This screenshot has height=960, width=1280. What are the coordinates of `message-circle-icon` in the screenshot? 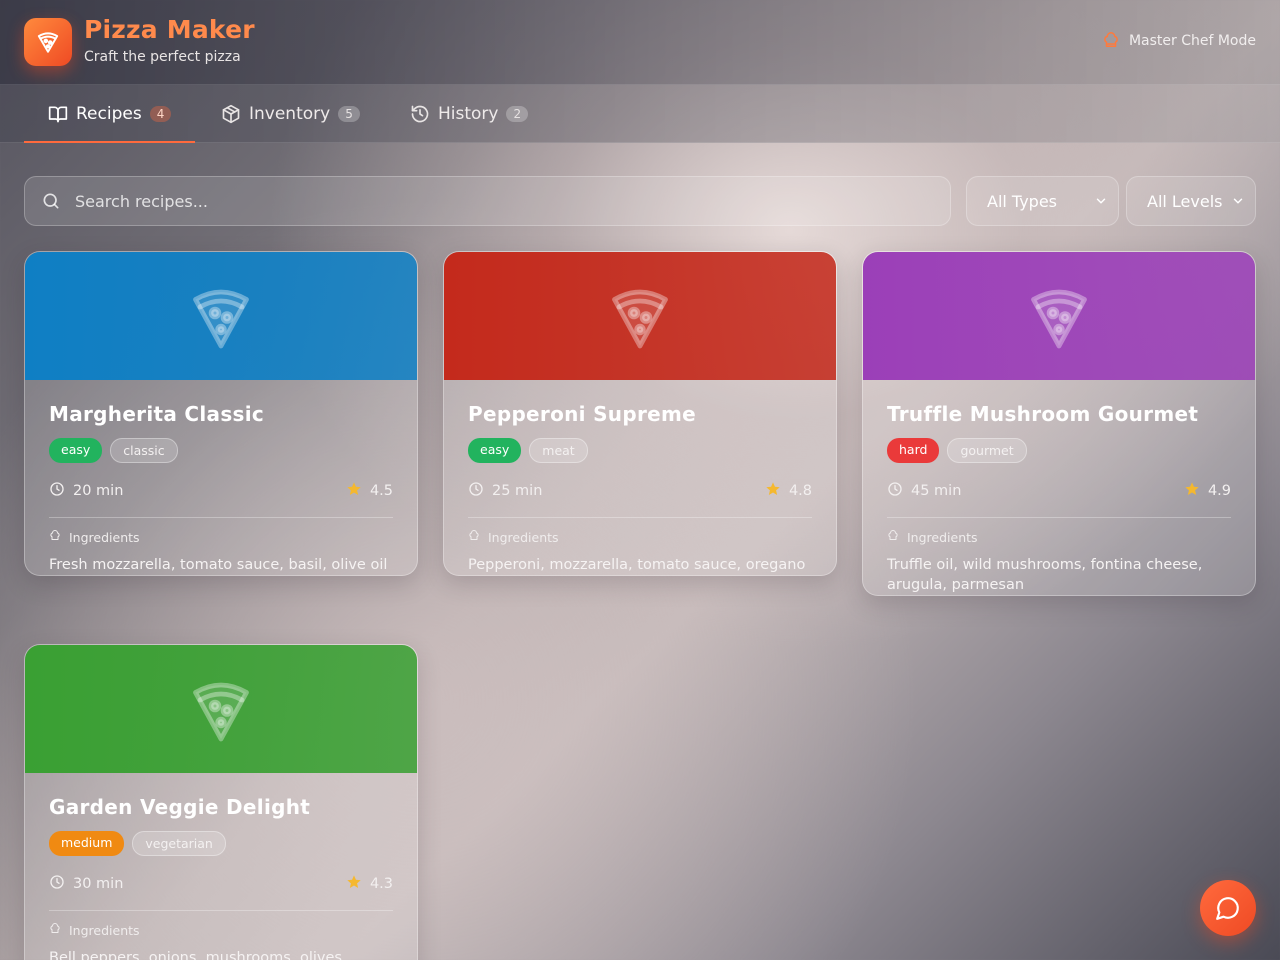 It's located at (1227, 908).